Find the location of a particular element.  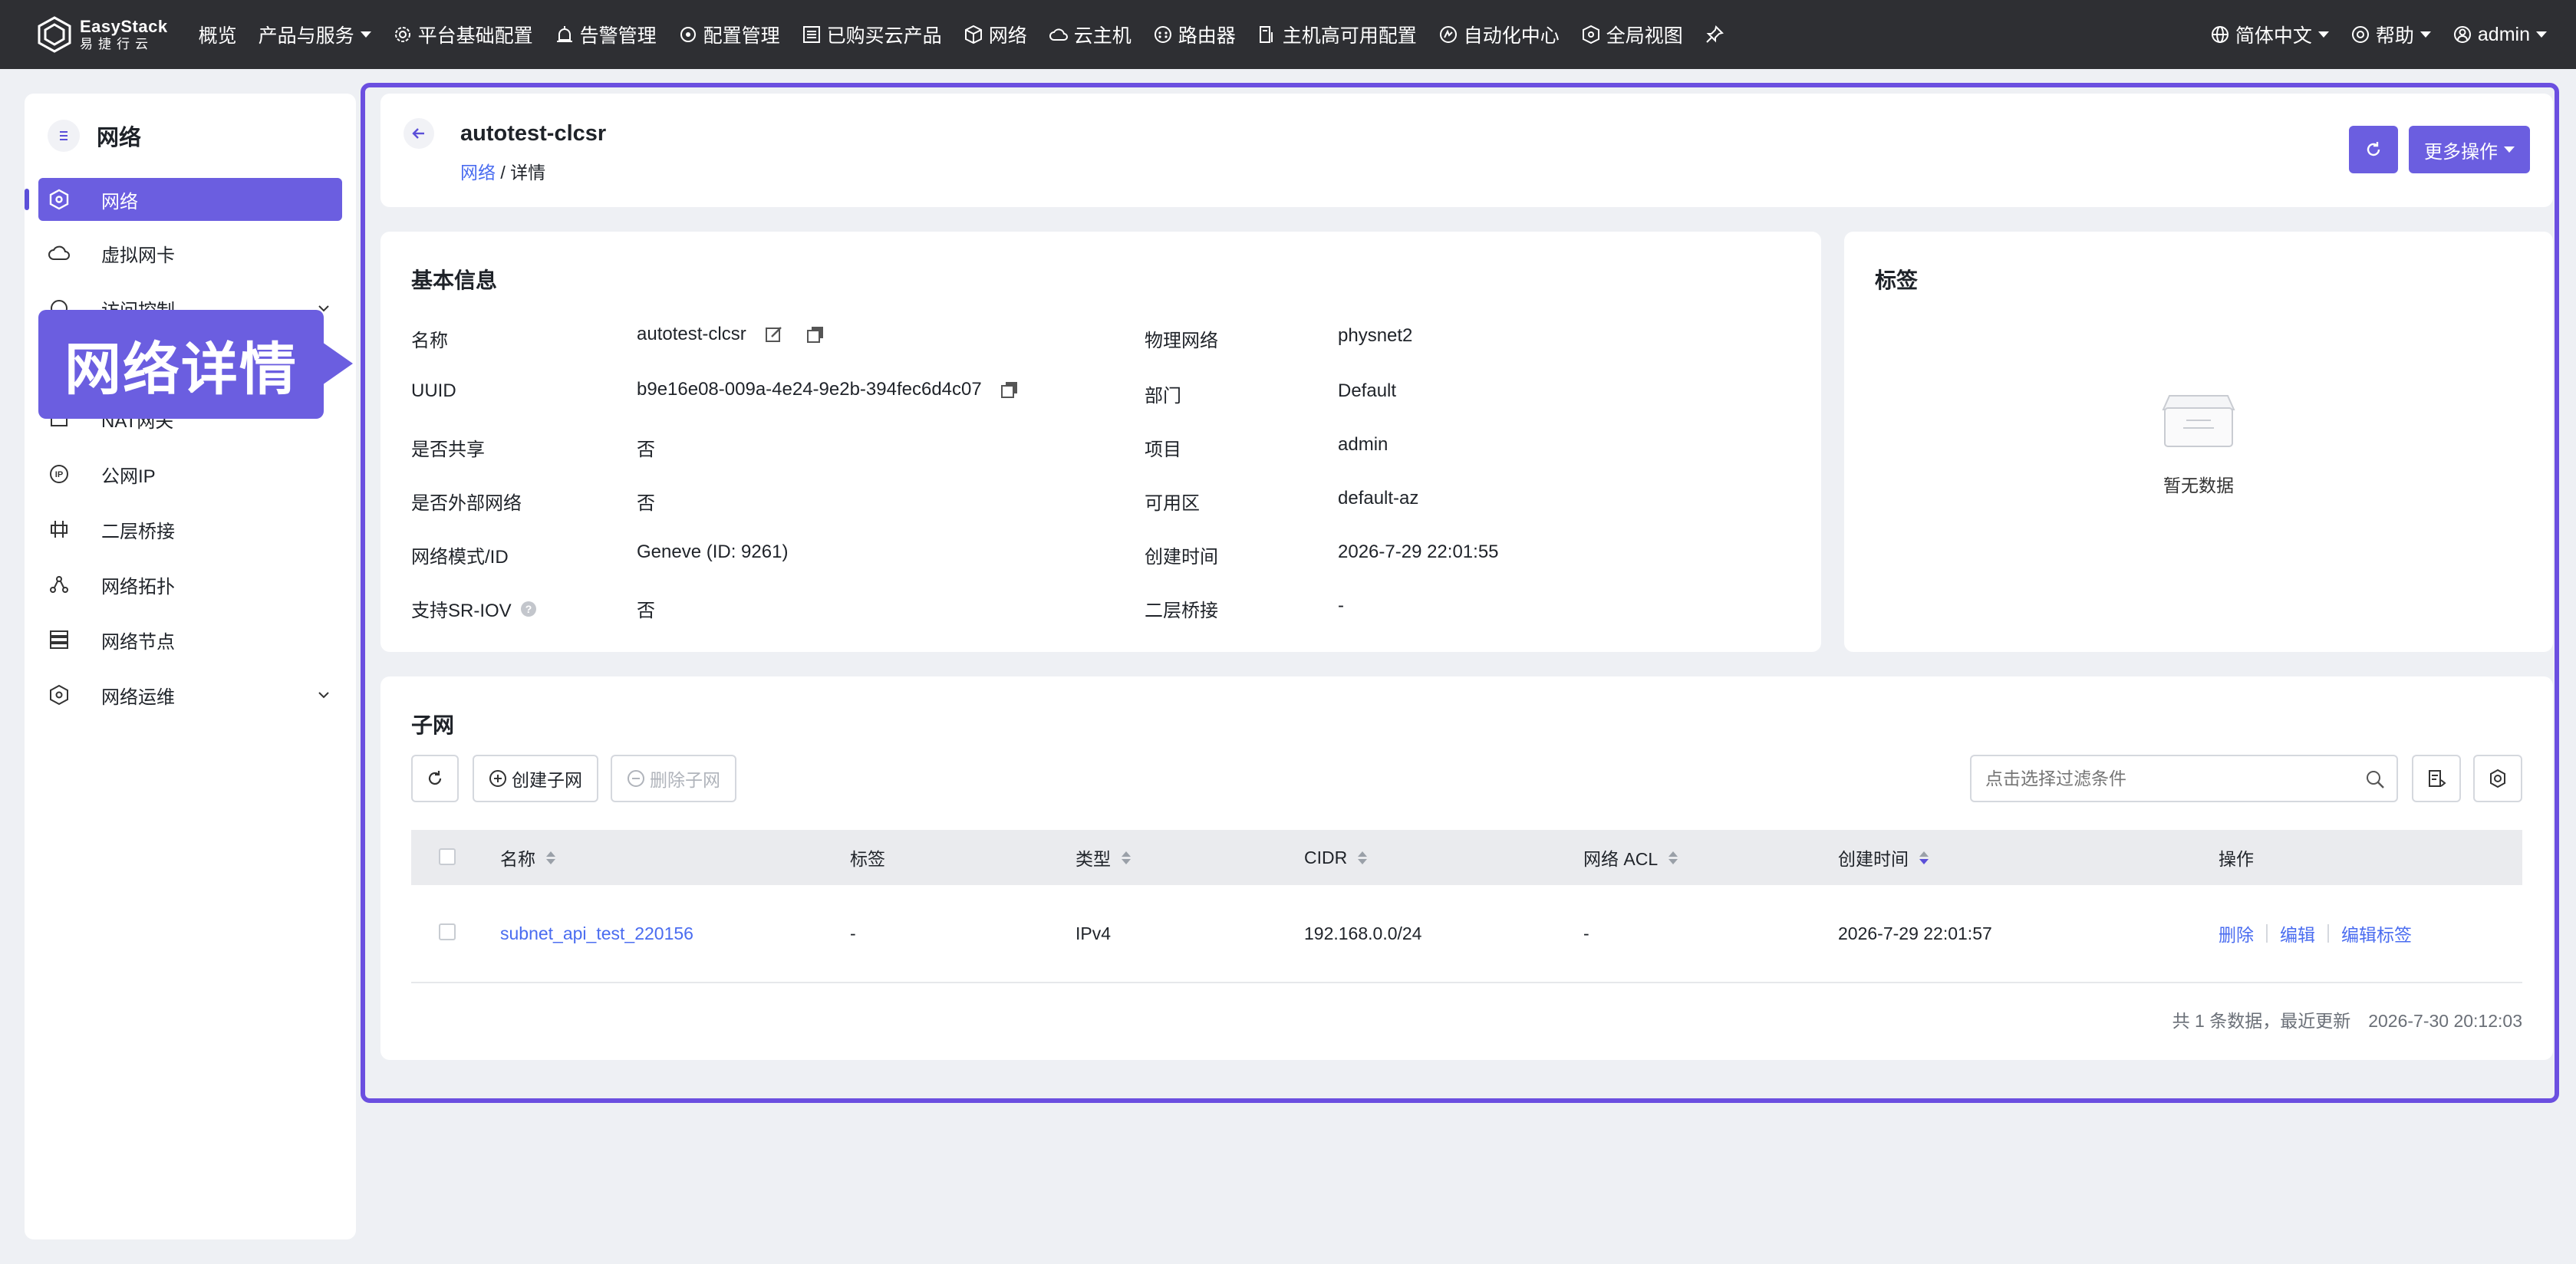

sidebar-toggle-button is located at coordinates (64, 136).